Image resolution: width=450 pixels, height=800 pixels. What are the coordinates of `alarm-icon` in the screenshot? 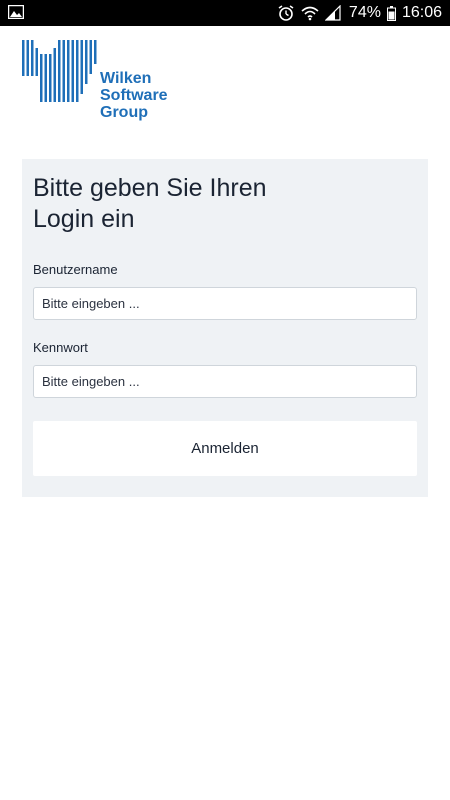 It's located at (286, 13).